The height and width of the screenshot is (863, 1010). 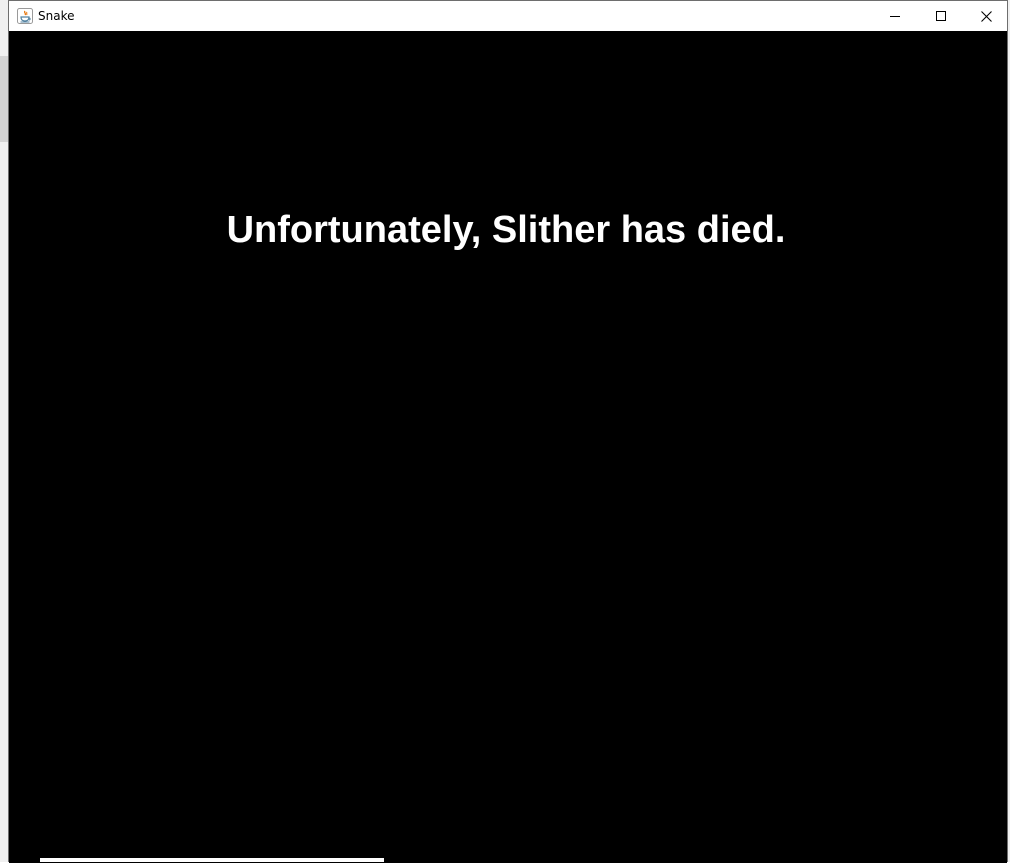 I want to click on minimize-button, so click(x=895, y=16).